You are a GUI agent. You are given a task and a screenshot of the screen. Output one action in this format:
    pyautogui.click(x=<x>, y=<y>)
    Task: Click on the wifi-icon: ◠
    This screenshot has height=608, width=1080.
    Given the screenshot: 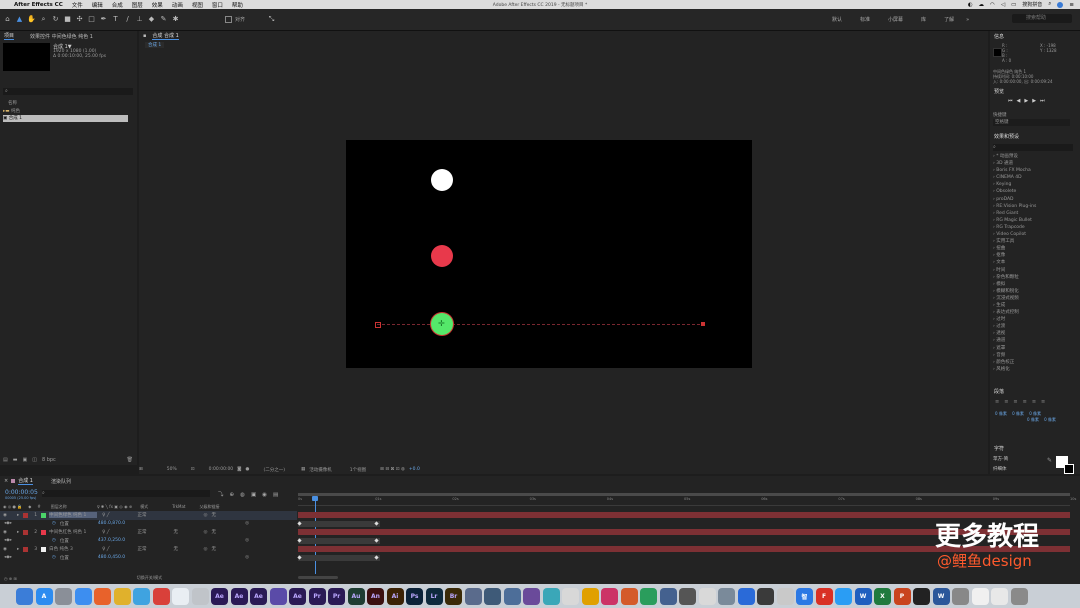 What is the action you would take?
    pyautogui.click(x=992, y=5)
    